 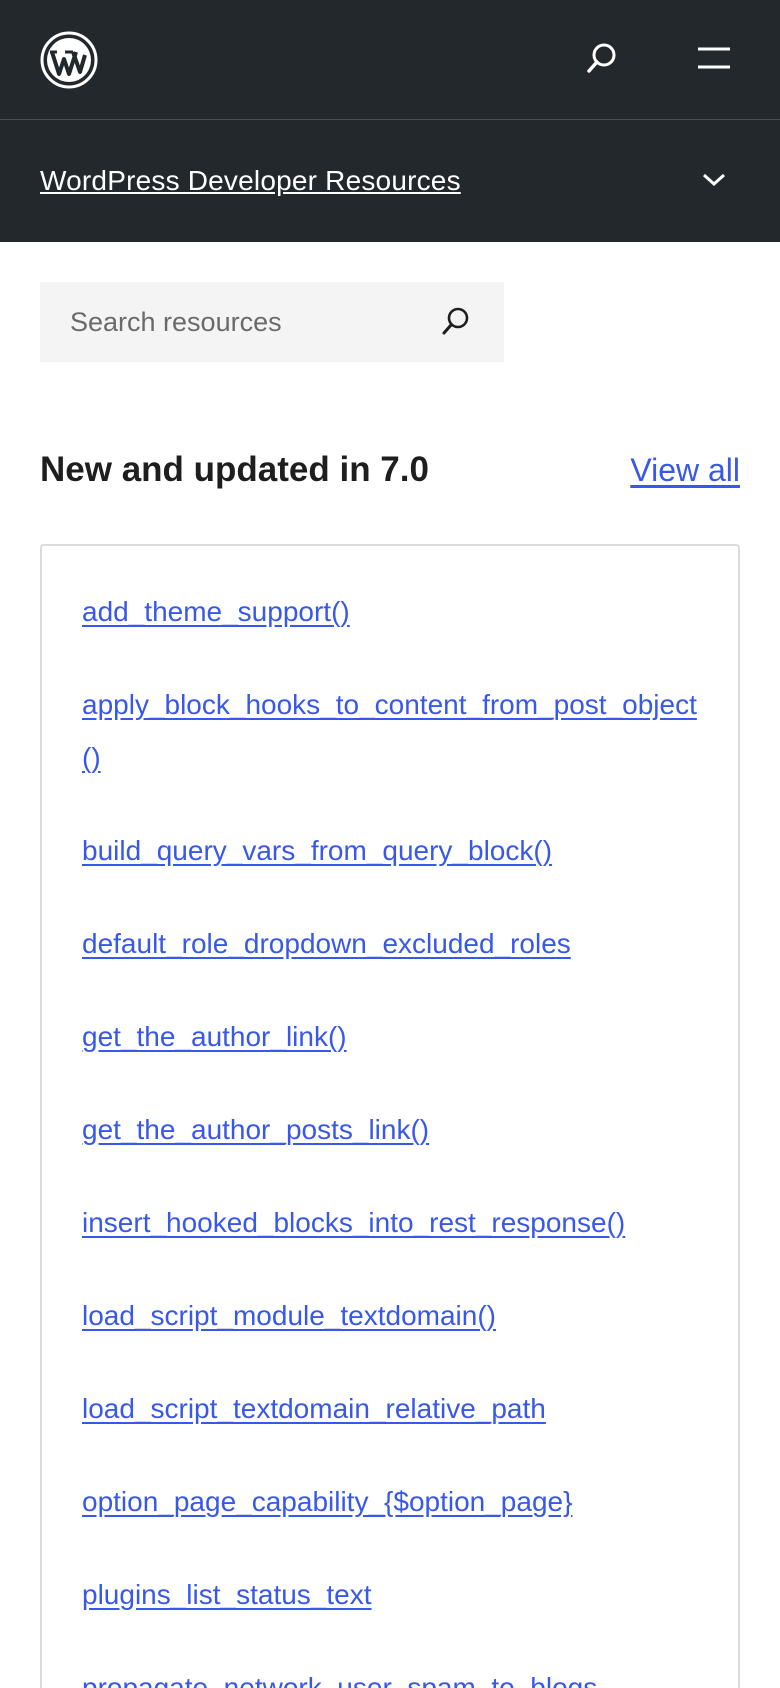 I want to click on chevron-down-icon, so click(x=714, y=181).